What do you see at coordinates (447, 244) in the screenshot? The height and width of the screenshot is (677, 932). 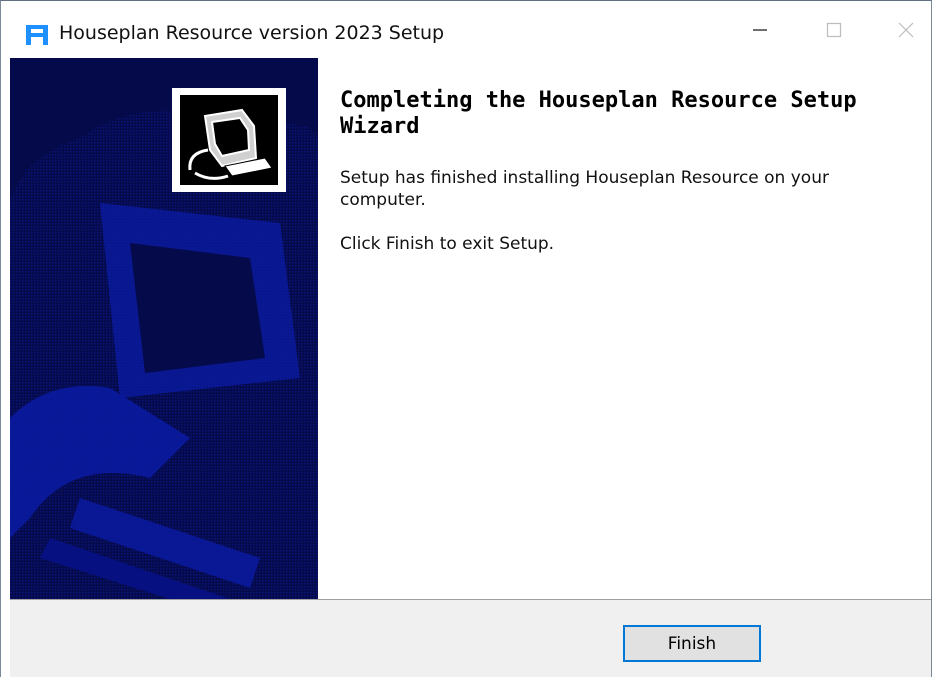 I see `exit-instruction: Click Finish to exit Setup.` at bounding box center [447, 244].